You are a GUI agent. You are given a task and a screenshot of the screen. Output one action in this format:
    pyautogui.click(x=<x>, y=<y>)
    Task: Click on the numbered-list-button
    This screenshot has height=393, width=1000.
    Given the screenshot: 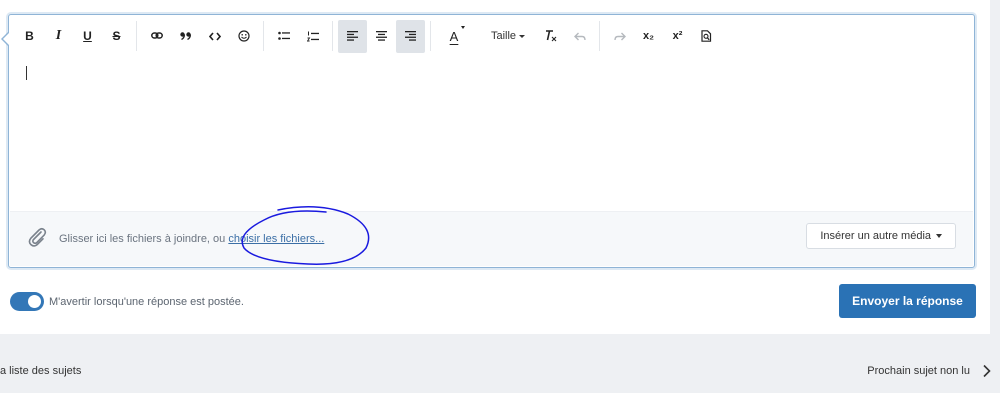 What is the action you would take?
    pyautogui.click(x=312, y=36)
    